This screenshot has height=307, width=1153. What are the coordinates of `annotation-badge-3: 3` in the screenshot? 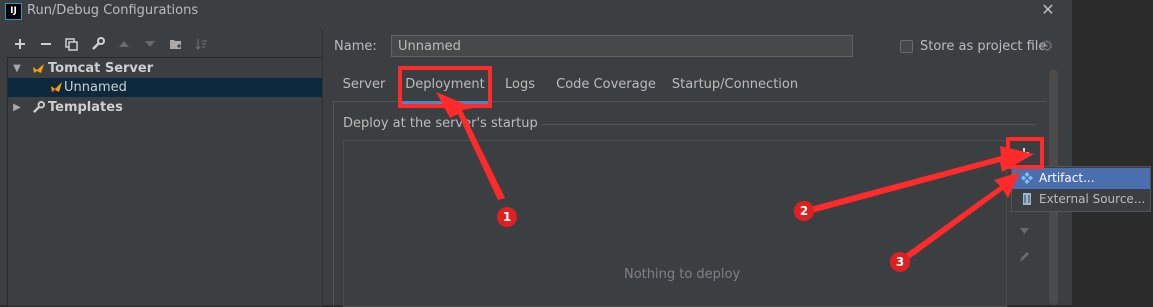 It's located at (900, 262).